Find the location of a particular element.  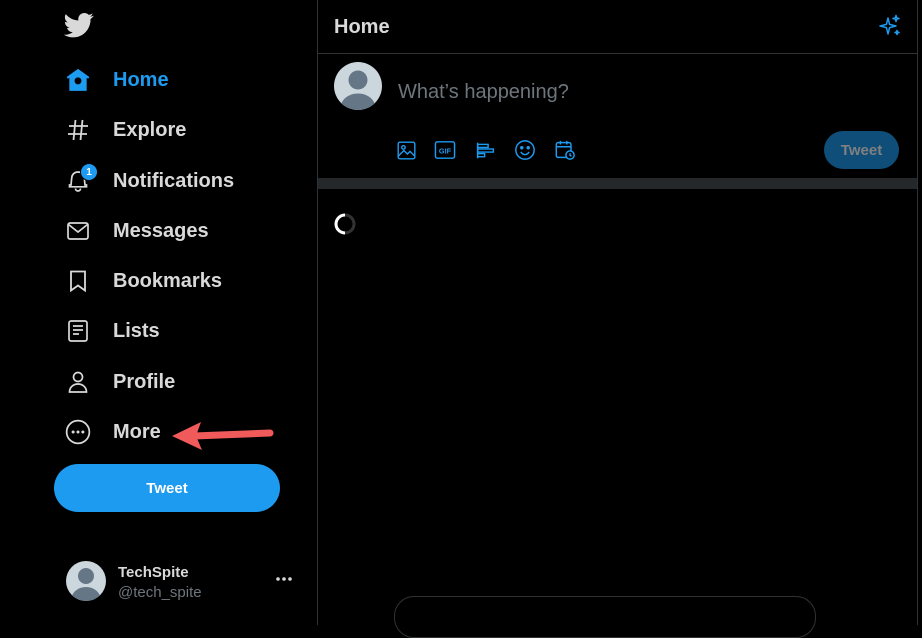

ellipsis-icon is located at coordinates (284, 579).